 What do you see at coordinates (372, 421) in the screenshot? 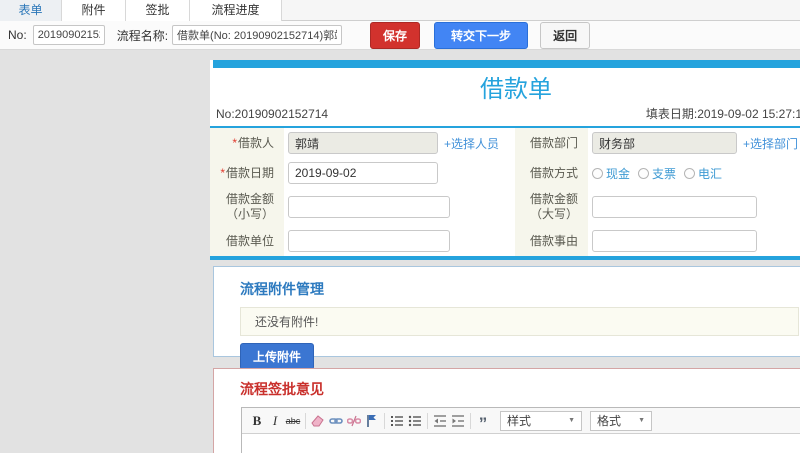
I see `anchor-flag-icon` at bounding box center [372, 421].